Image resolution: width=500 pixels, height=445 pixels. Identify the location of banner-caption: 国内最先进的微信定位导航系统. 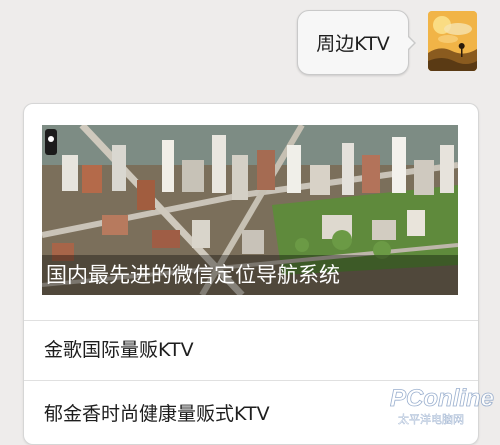
(250, 275).